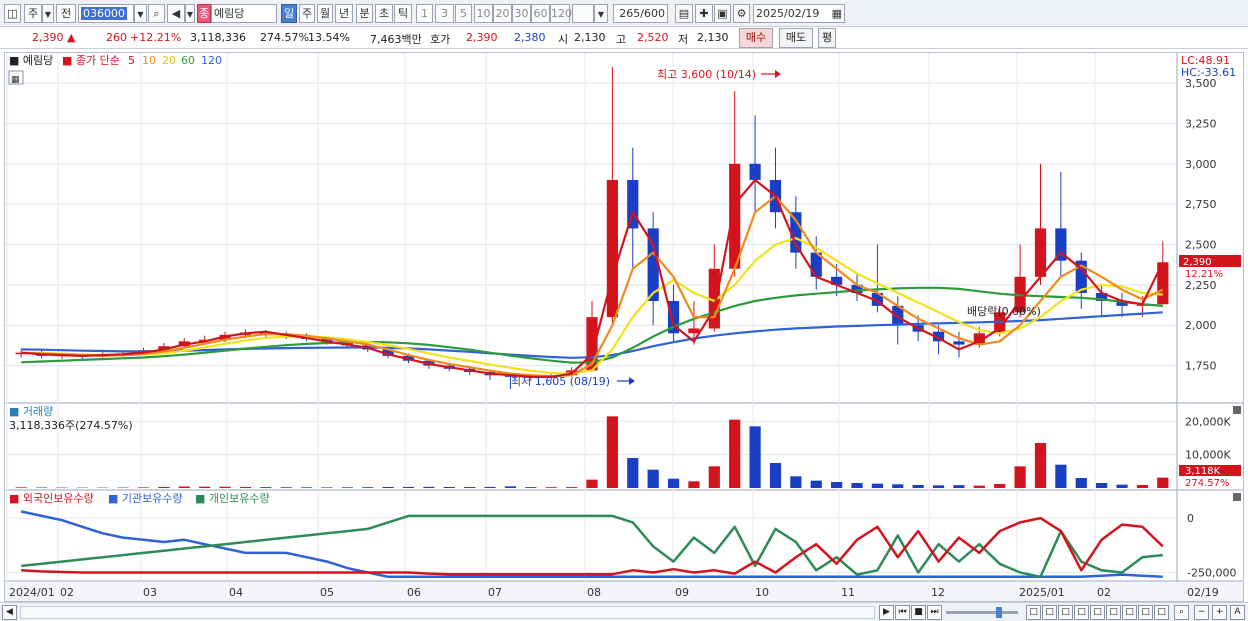 This screenshot has height=621, width=1248. I want to click on view-9-icon: □, so click(1161, 612).